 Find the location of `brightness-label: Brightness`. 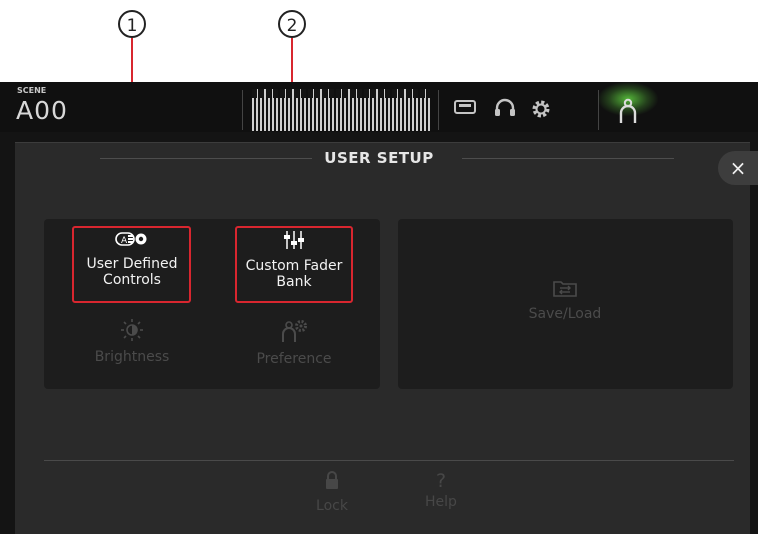

brightness-label: Brightness is located at coordinates (132, 357).